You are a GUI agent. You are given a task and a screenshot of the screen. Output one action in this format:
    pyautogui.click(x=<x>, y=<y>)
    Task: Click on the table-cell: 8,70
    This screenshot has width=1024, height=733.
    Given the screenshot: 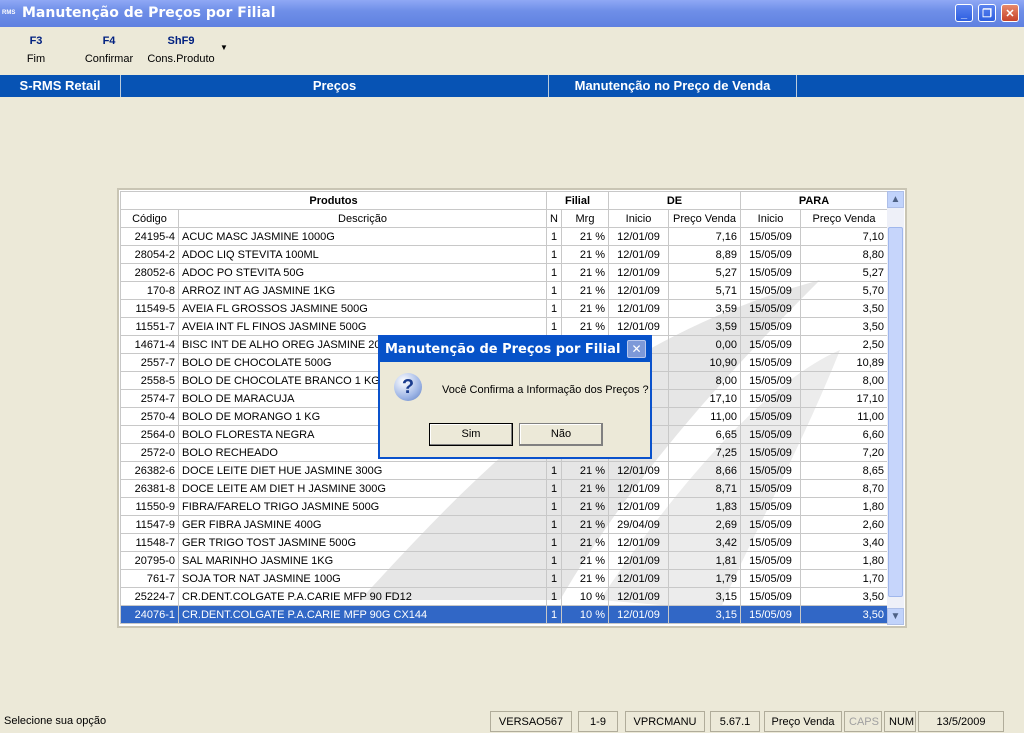 What is the action you would take?
    pyautogui.click(x=844, y=488)
    